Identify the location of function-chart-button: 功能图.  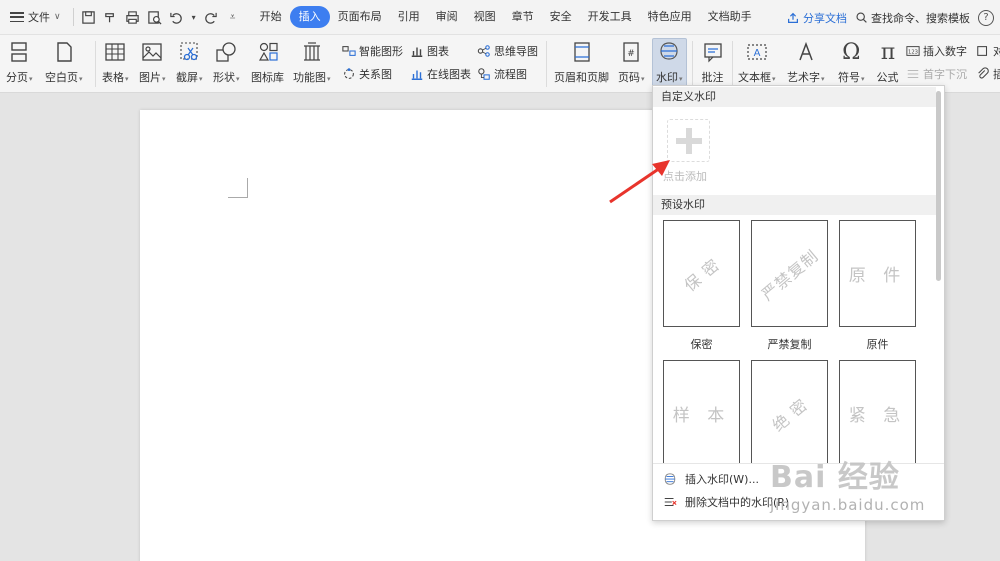
(312, 62).